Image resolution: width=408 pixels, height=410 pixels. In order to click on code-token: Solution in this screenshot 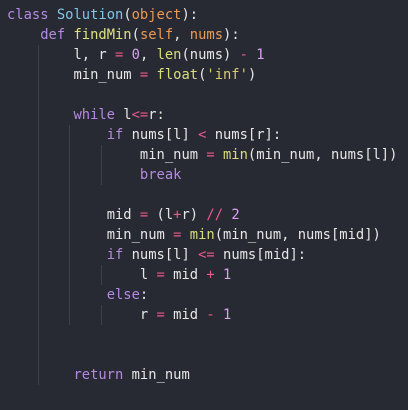, I will do `click(90, 15)`.